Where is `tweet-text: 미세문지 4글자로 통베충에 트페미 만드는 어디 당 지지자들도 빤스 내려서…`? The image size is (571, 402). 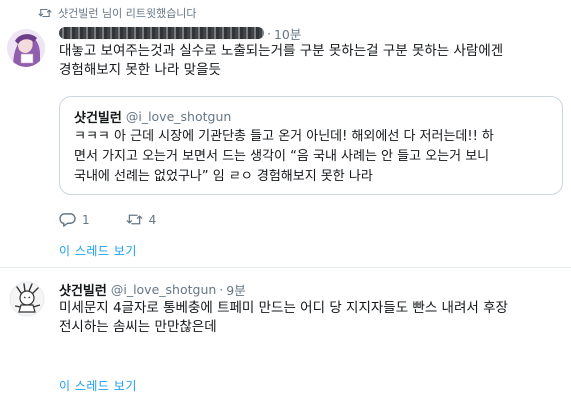 tweet-text: 미세문지 4글자로 통베충에 트페미 만드는 어디 당 지지자들도 빤스 내려서… is located at coordinates (283, 318).